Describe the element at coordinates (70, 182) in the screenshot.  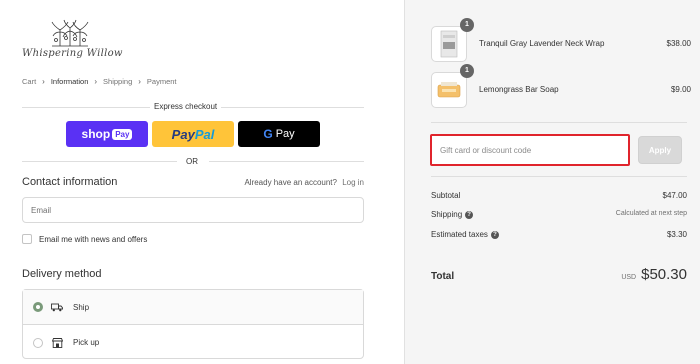
I see `contact-information-heading: Contact information` at that location.